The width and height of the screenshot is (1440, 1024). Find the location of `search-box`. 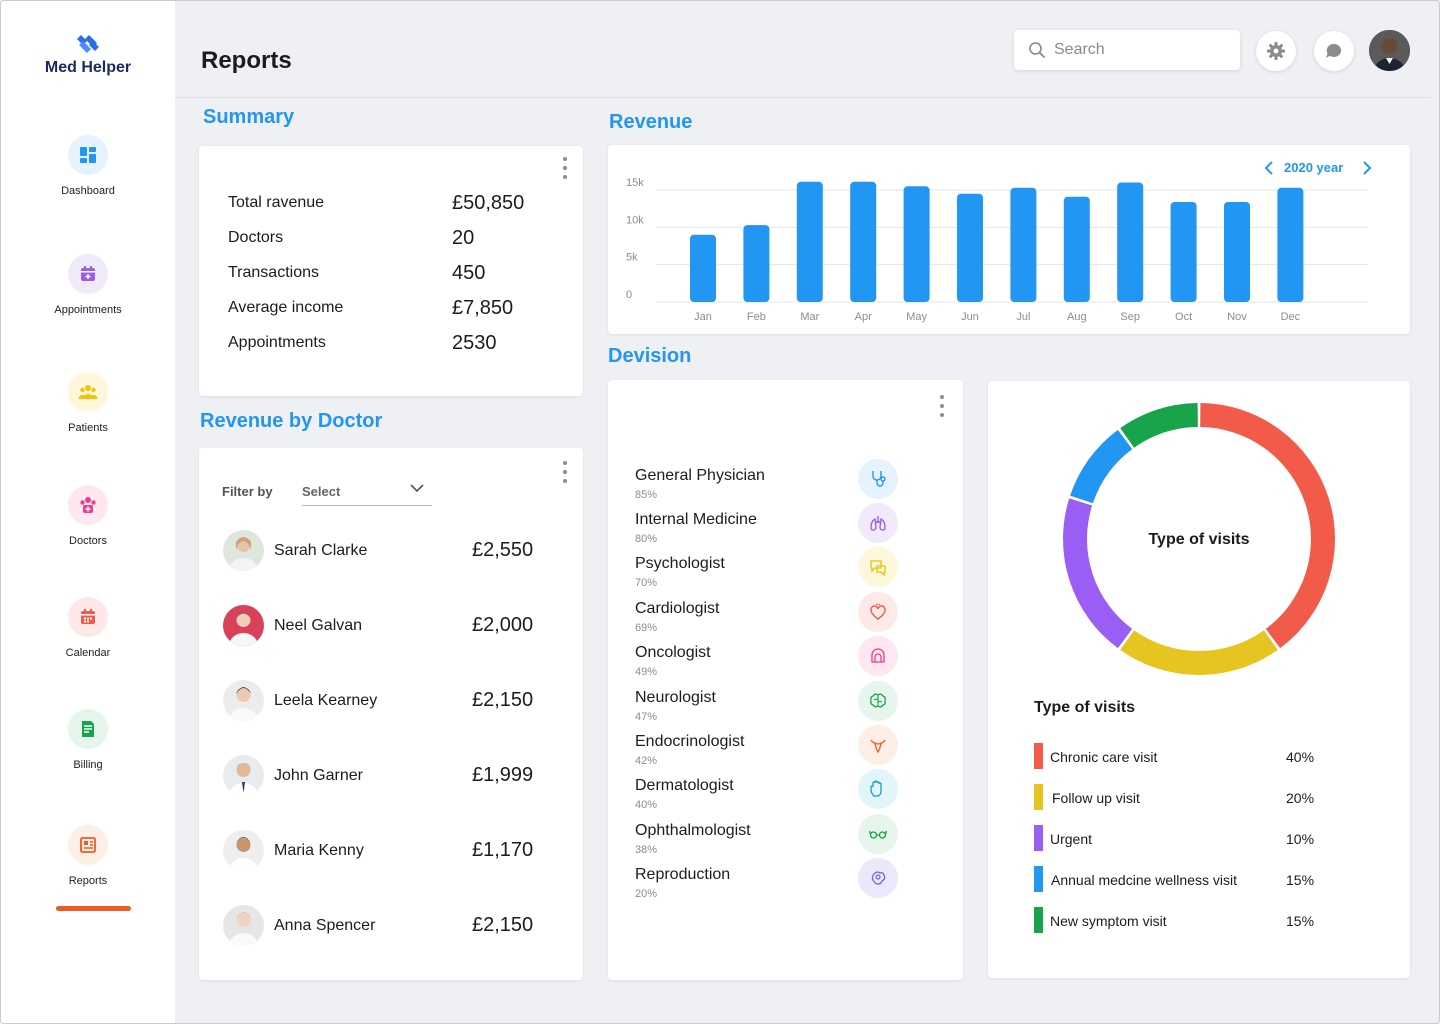

search-box is located at coordinates (1127, 50).